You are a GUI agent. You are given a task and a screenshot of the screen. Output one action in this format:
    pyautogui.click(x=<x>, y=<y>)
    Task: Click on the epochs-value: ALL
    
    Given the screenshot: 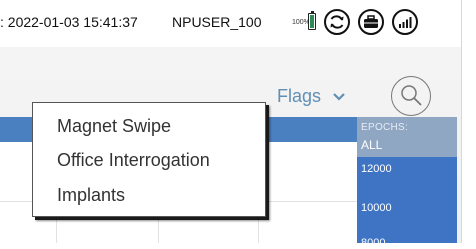 What is the action you would take?
    pyautogui.click(x=372, y=145)
    